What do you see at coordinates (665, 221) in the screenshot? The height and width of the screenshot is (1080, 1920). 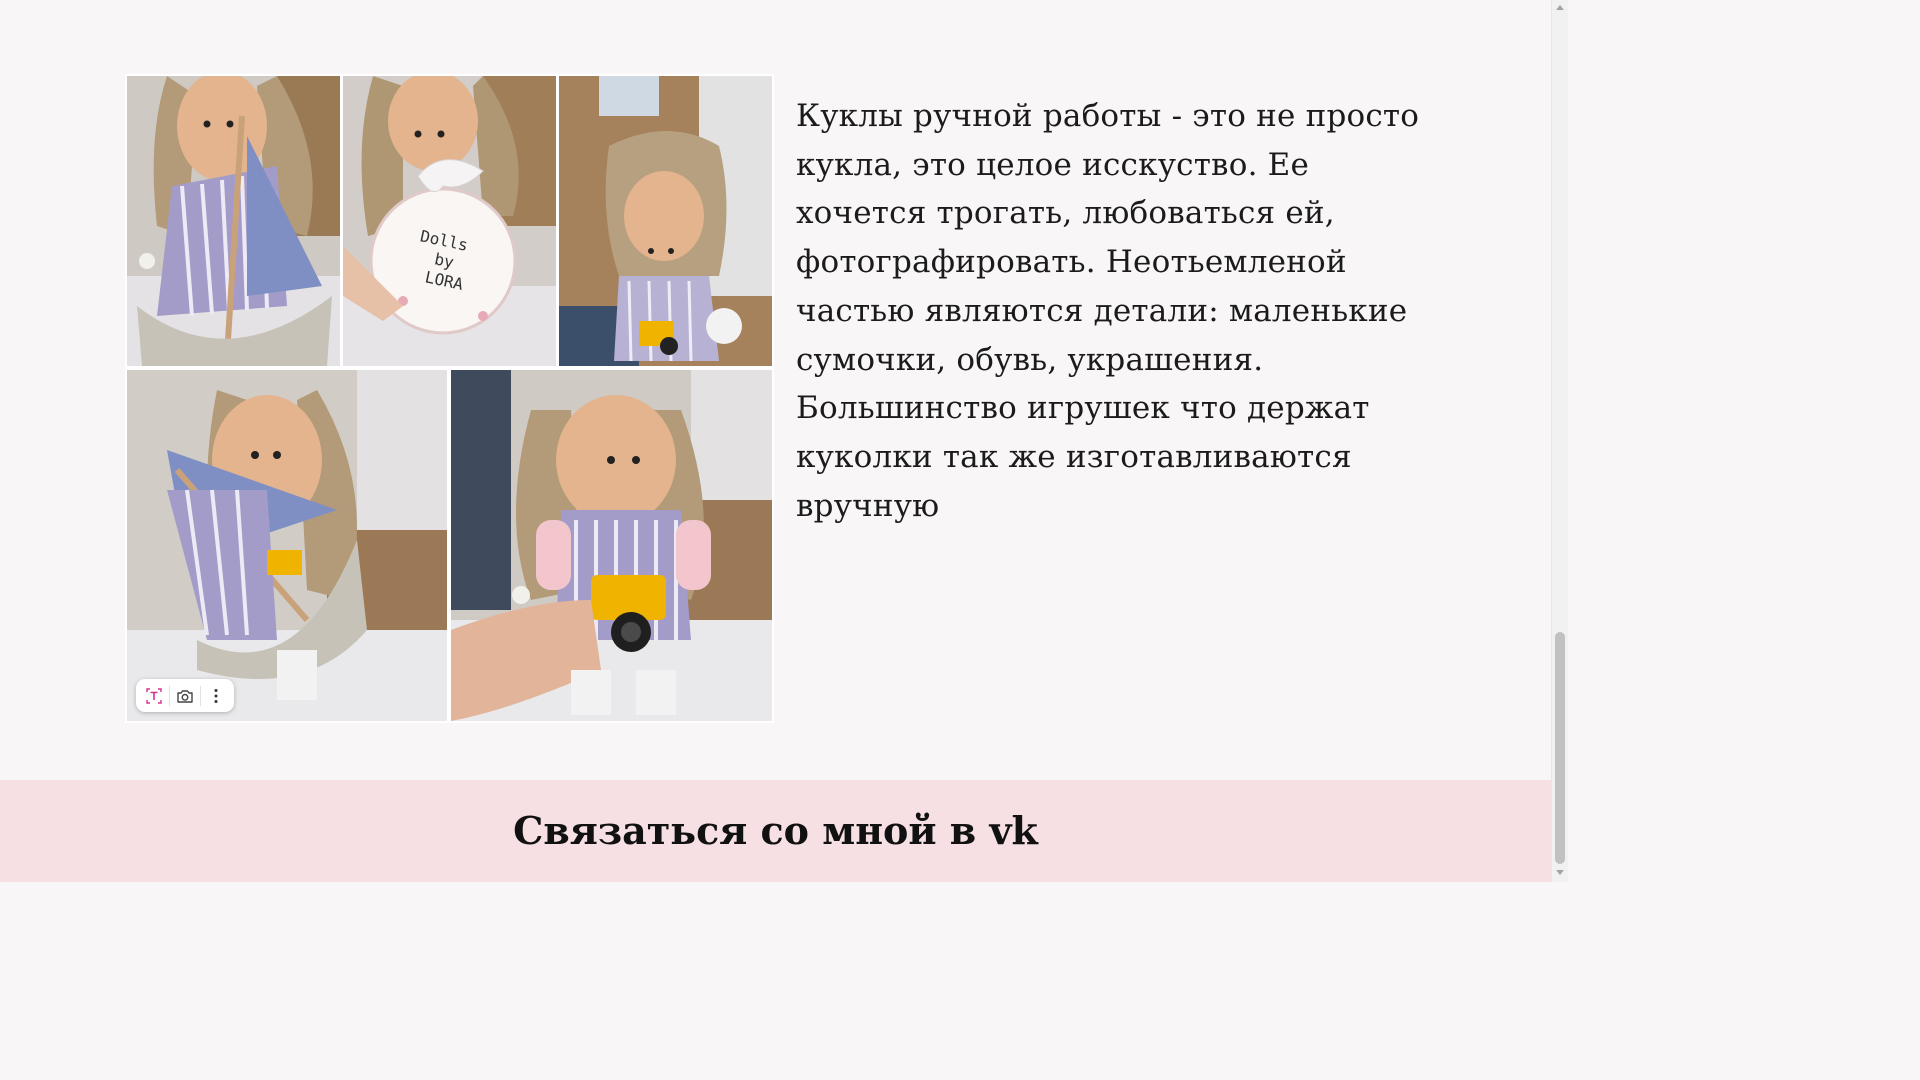 I see `doll-in-box-photo` at bounding box center [665, 221].